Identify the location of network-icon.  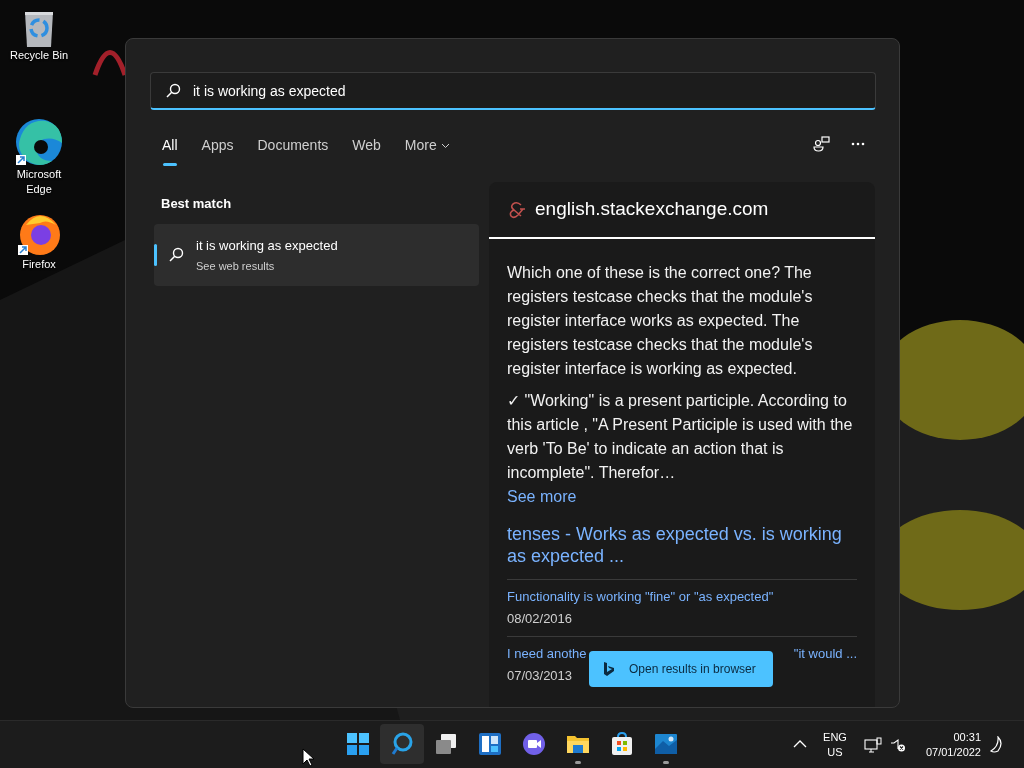
(873, 745).